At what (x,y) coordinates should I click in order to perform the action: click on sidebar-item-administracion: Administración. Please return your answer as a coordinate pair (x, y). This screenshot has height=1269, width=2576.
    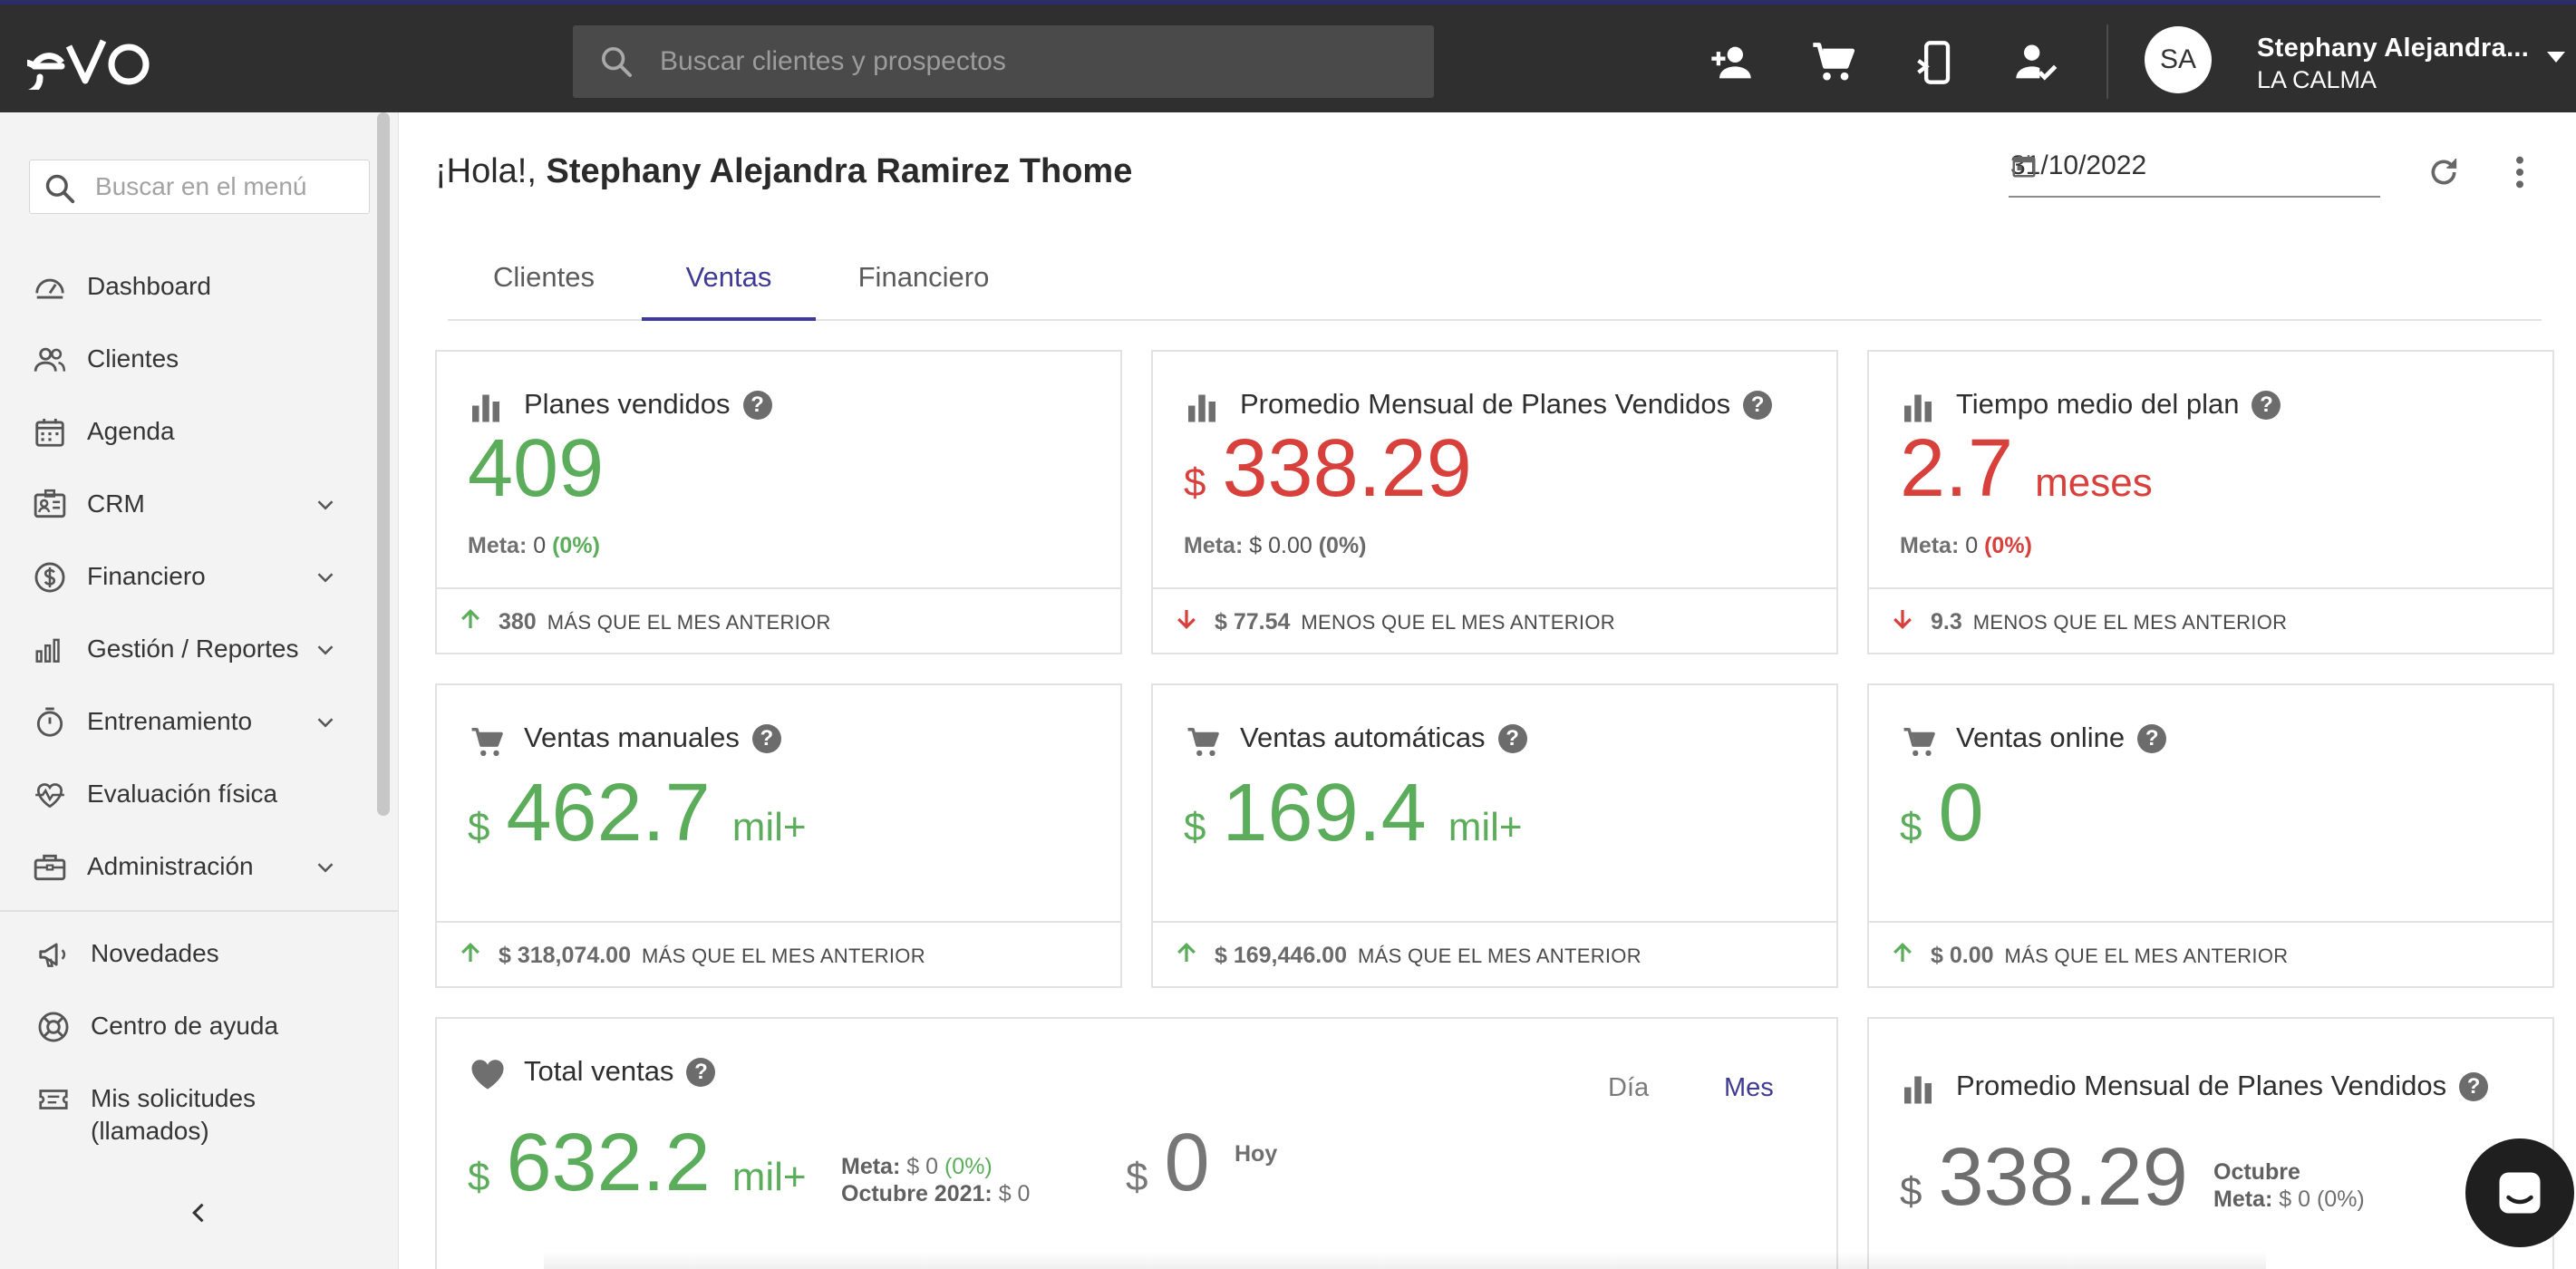
    Looking at the image, I should click on (186, 867).